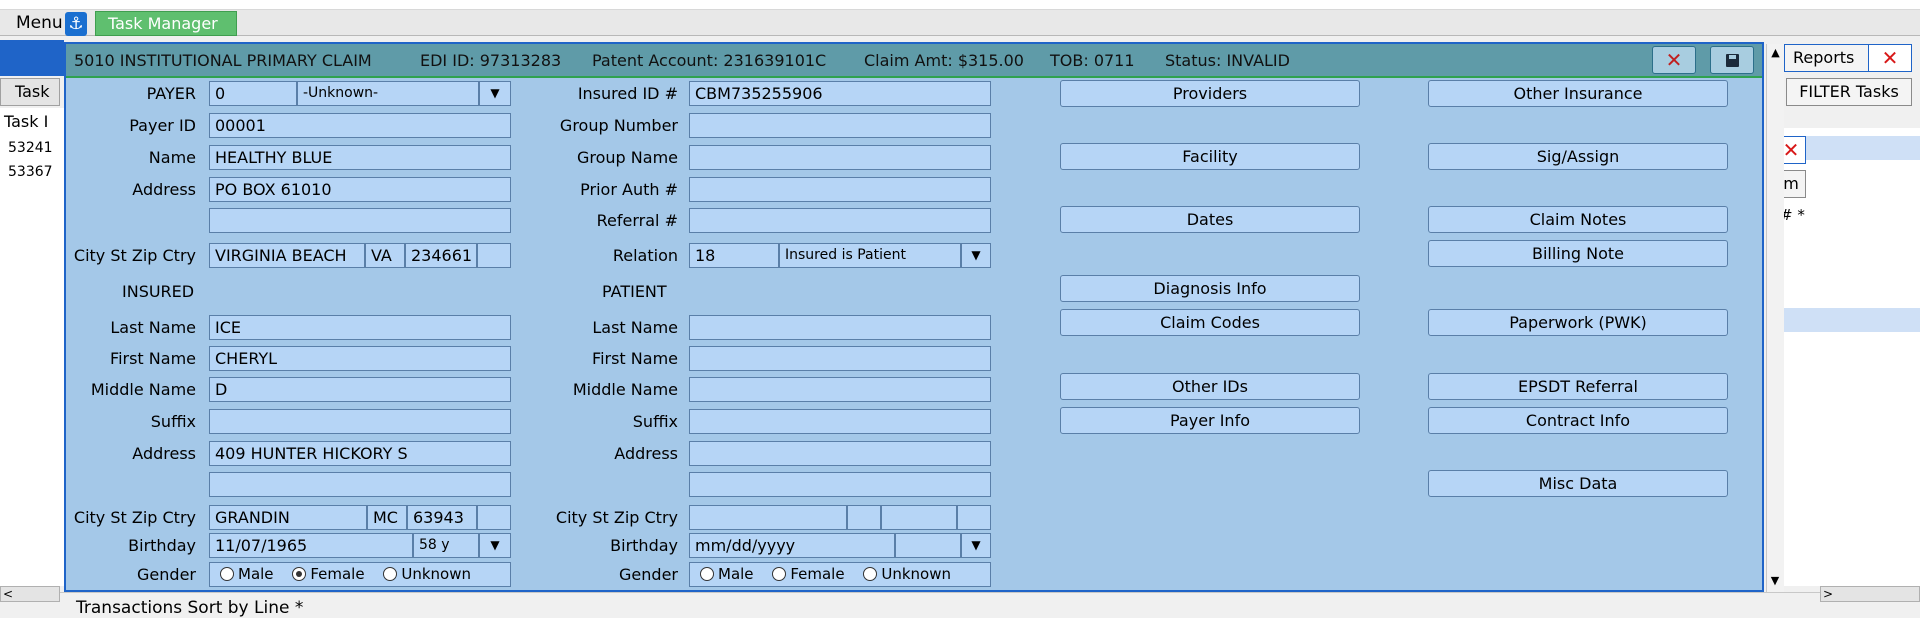 This screenshot has height=618, width=1920. I want to click on insured-address-label: Address, so click(164, 453).